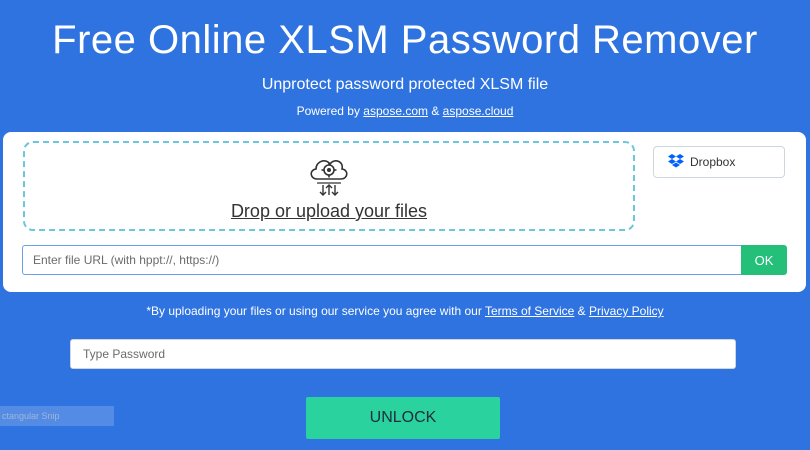 This screenshot has height=450, width=810. What do you see at coordinates (529, 311) in the screenshot?
I see `terms-of-service-link: Terms of Service` at bounding box center [529, 311].